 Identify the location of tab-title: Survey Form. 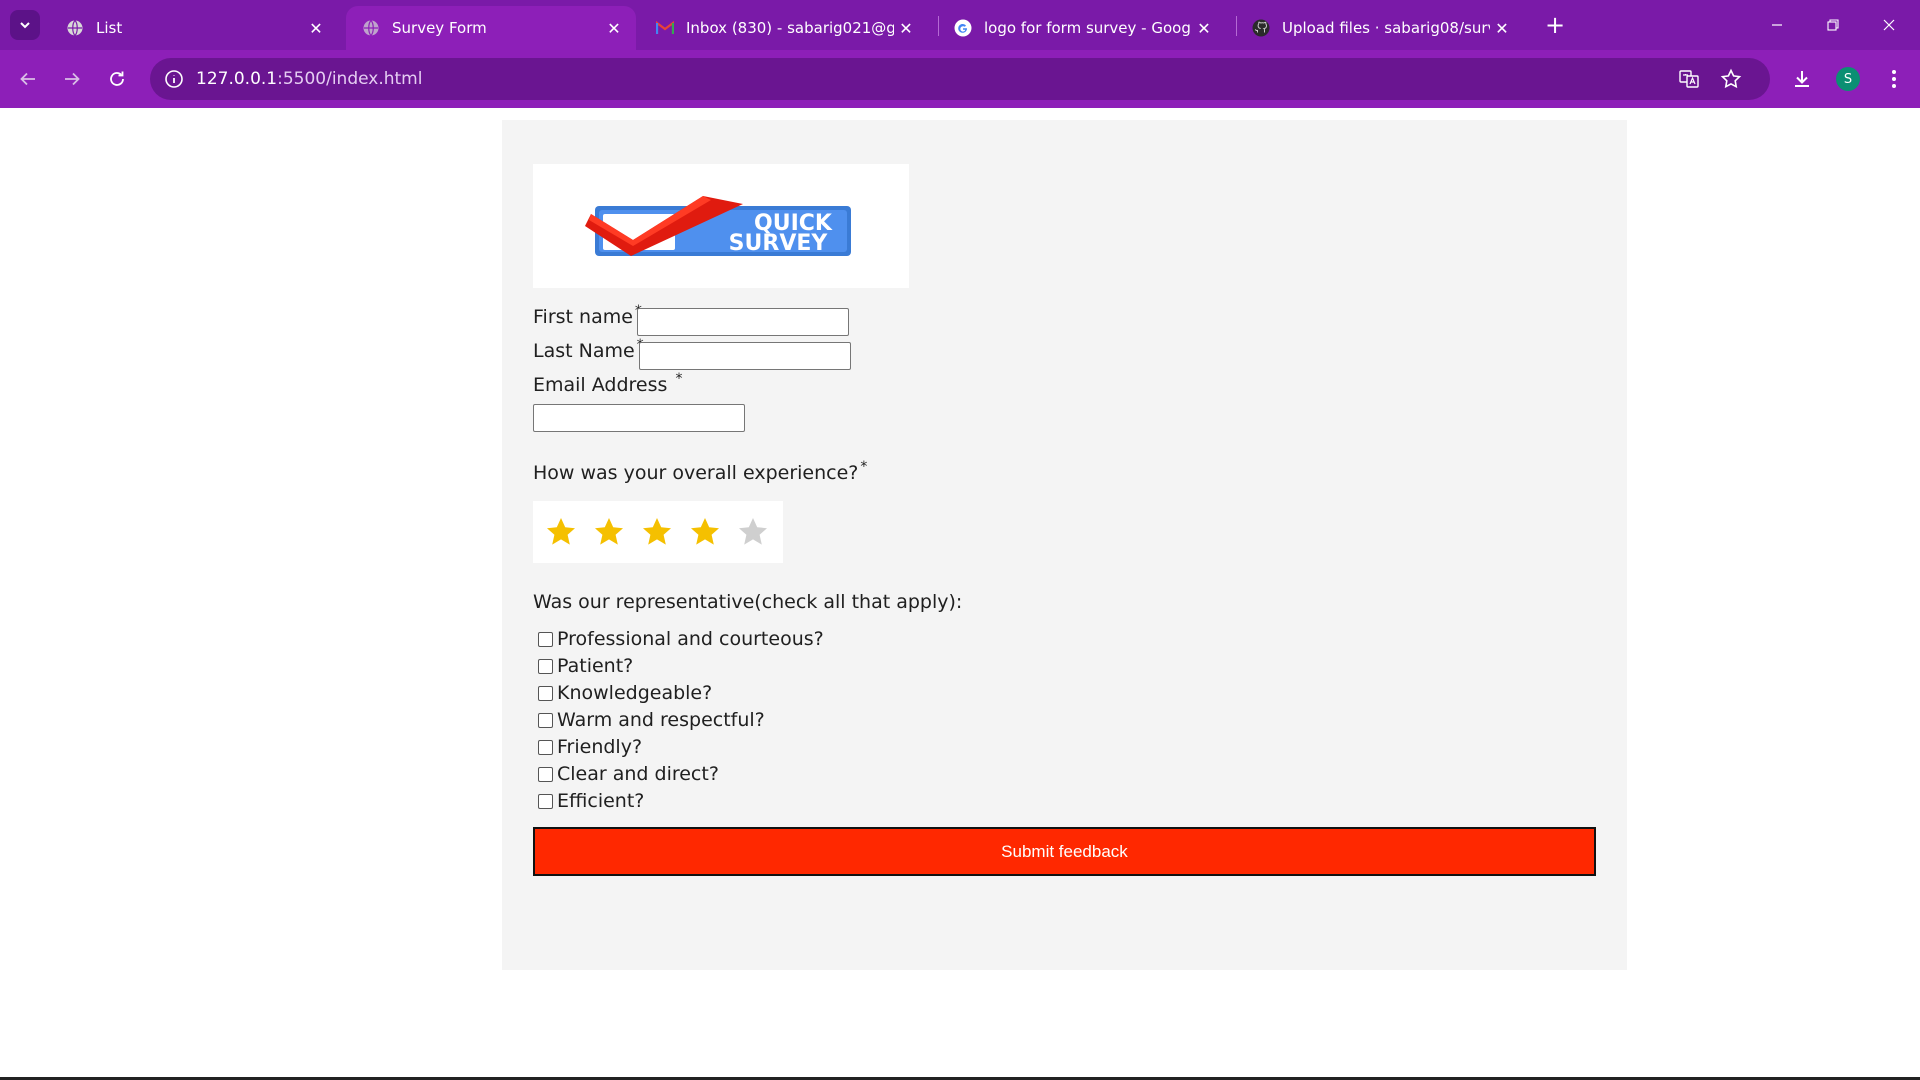
(439, 28).